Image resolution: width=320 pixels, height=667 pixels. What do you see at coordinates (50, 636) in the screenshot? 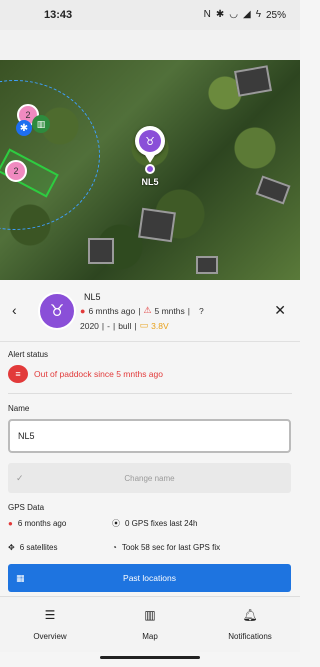
I see `nav-overview-label: Overview` at bounding box center [50, 636].